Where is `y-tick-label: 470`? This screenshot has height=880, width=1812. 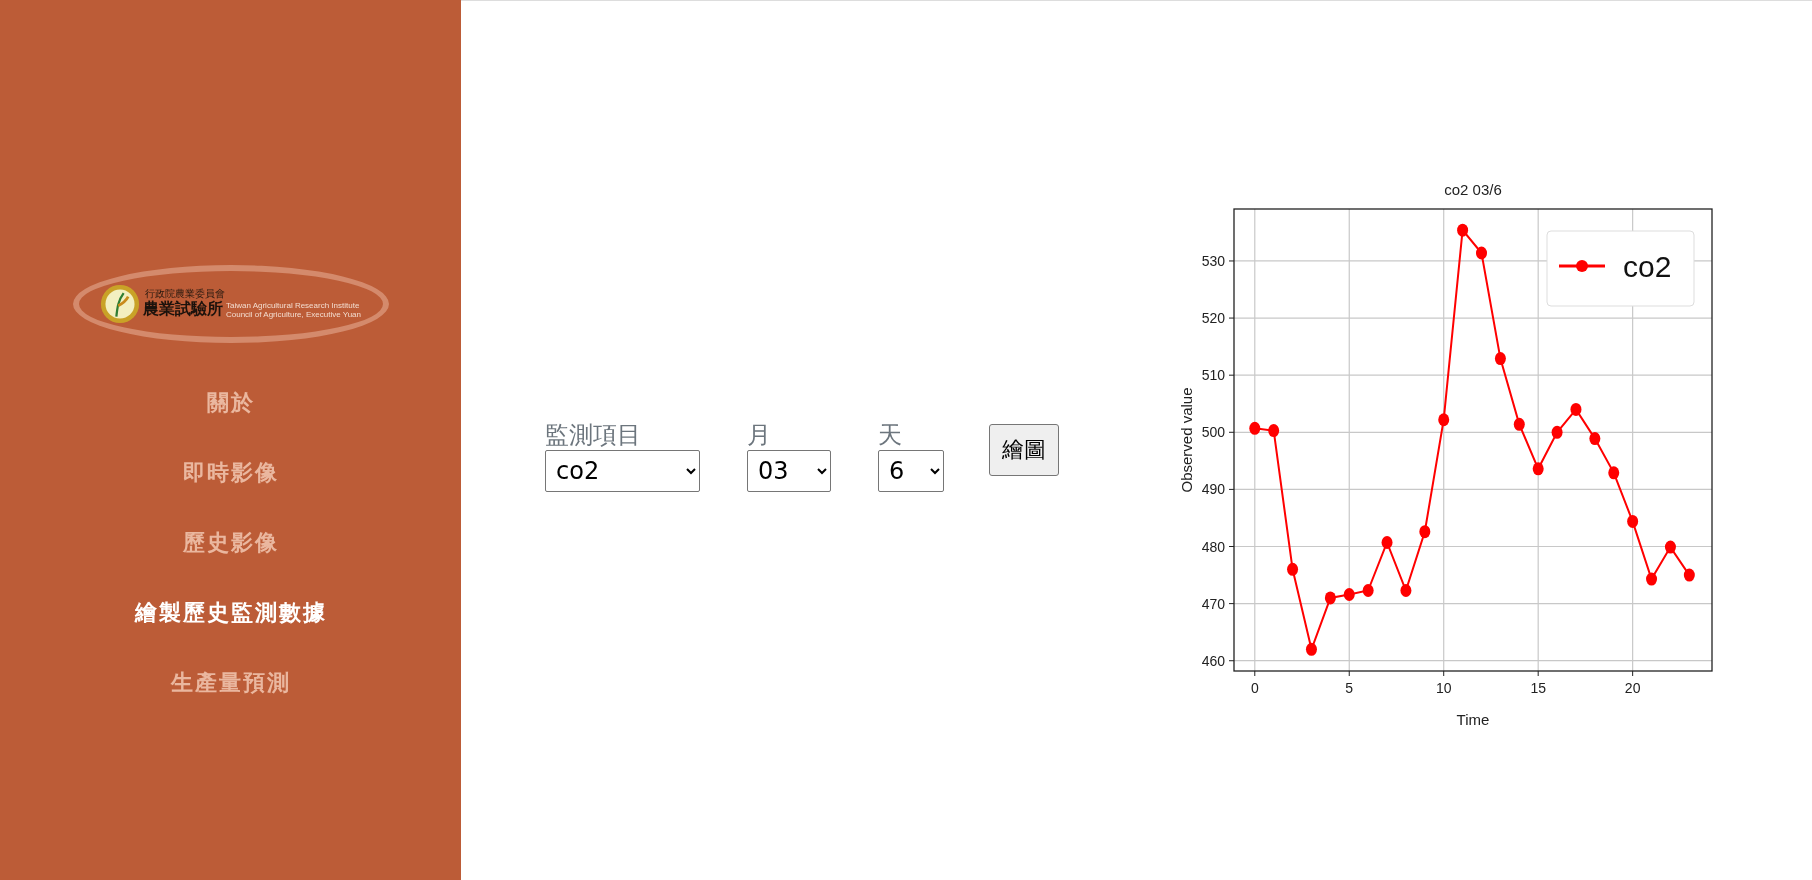 y-tick-label: 470 is located at coordinates (1213, 603).